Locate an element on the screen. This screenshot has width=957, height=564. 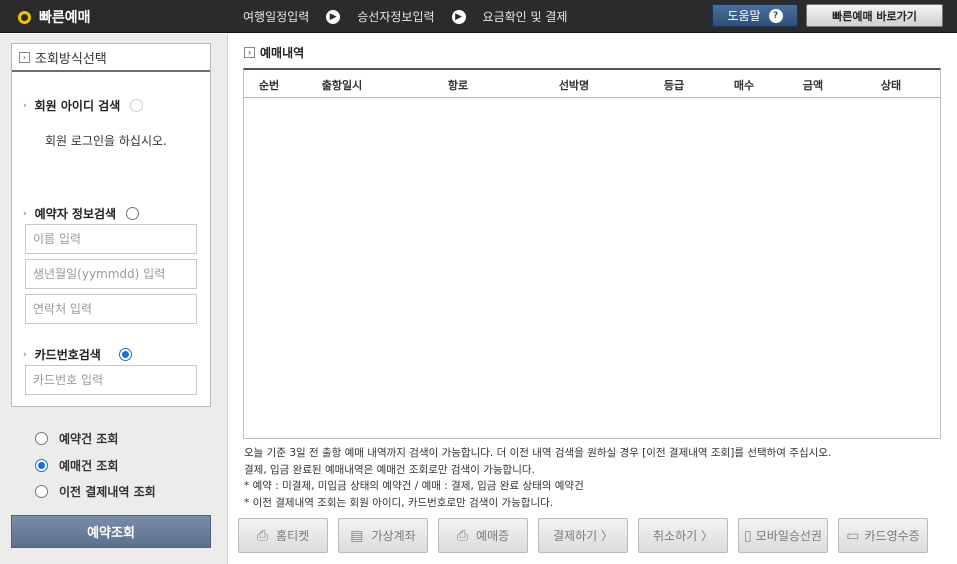
card-search-section: › 카드번호검색 is located at coordinates (77, 354).